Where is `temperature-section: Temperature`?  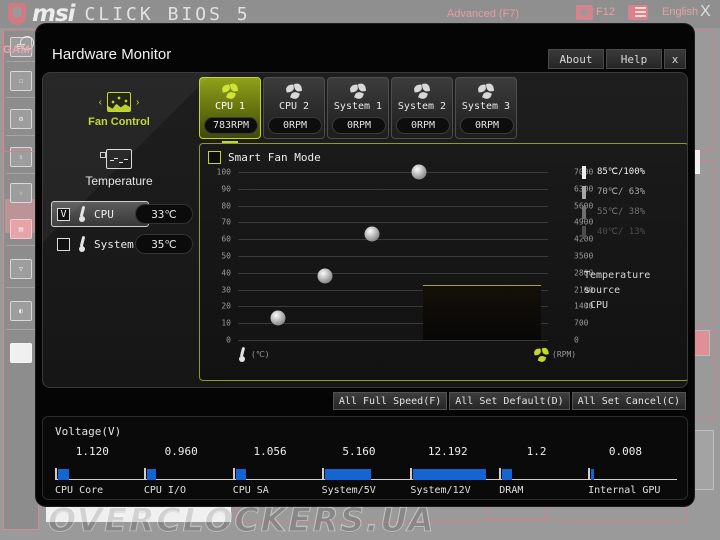 temperature-section: Temperature is located at coordinates (119, 168).